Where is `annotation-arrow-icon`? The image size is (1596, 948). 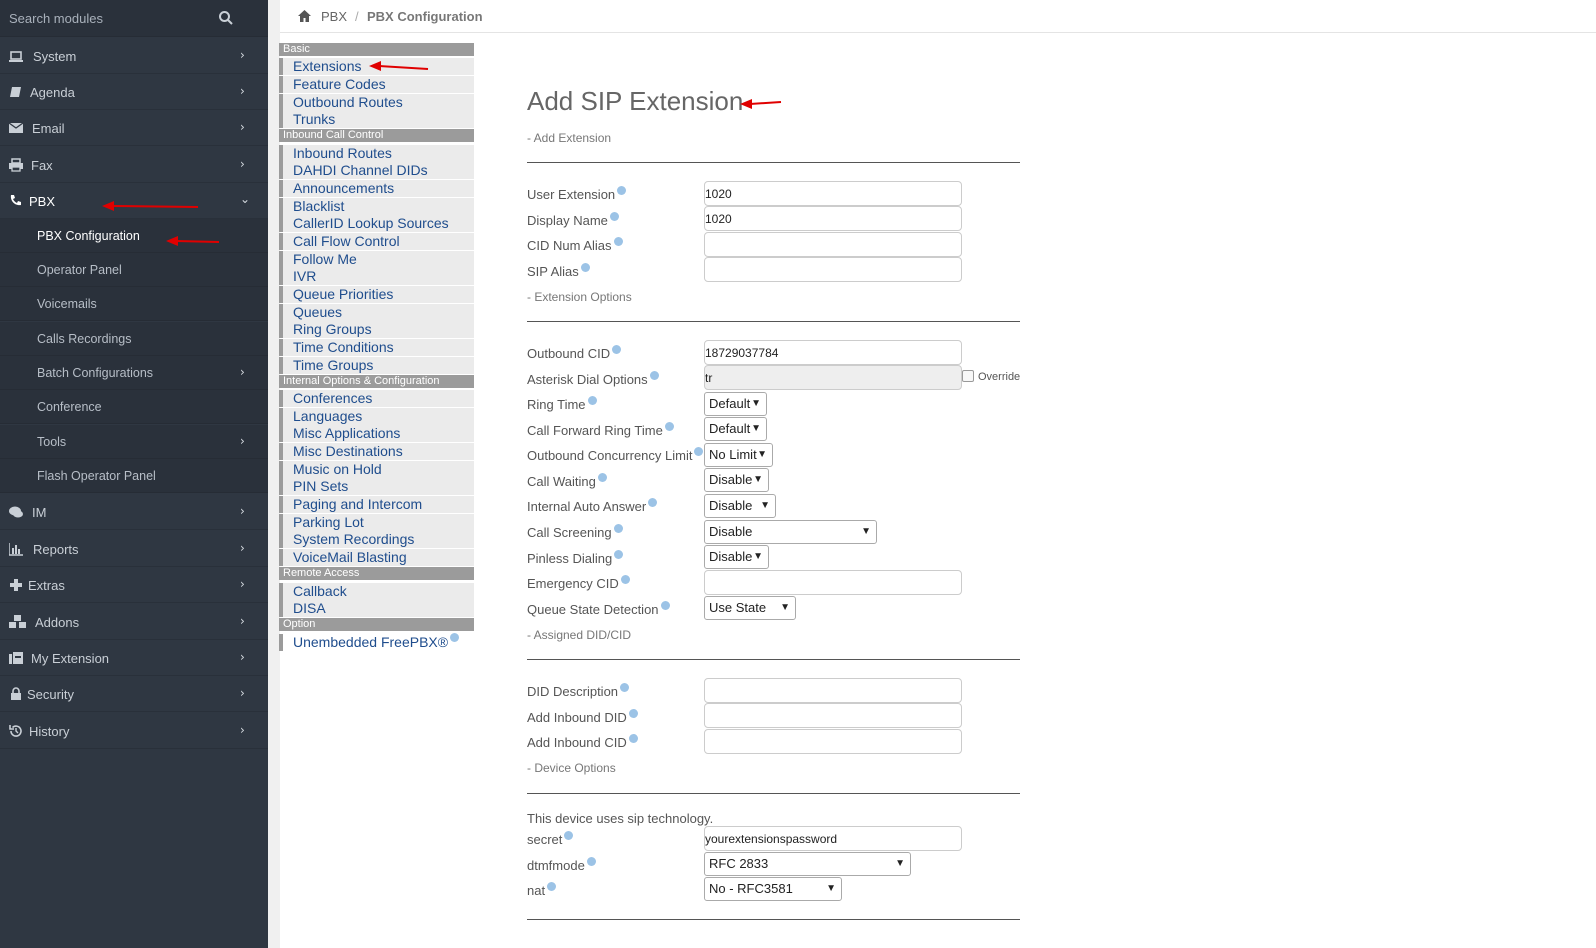
annotation-arrow-icon is located at coordinates (399, 66).